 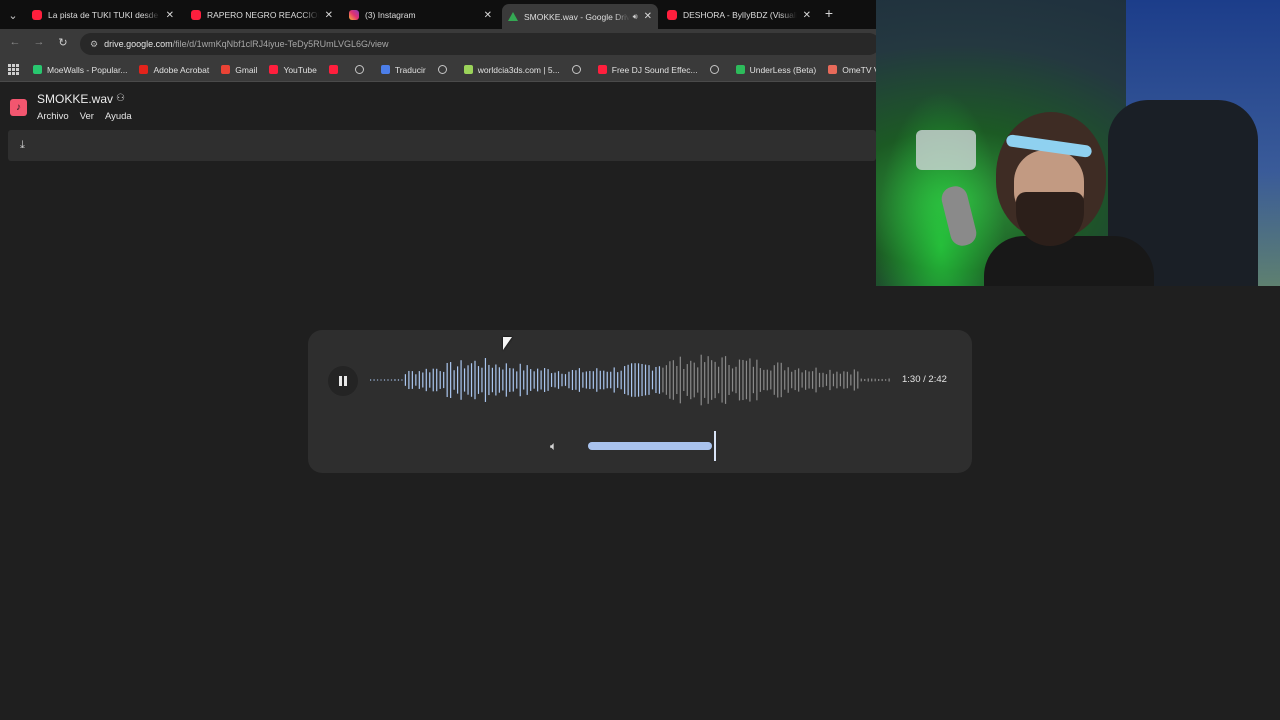 What do you see at coordinates (715, 446) in the screenshot?
I see `volume-slider-thumb` at bounding box center [715, 446].